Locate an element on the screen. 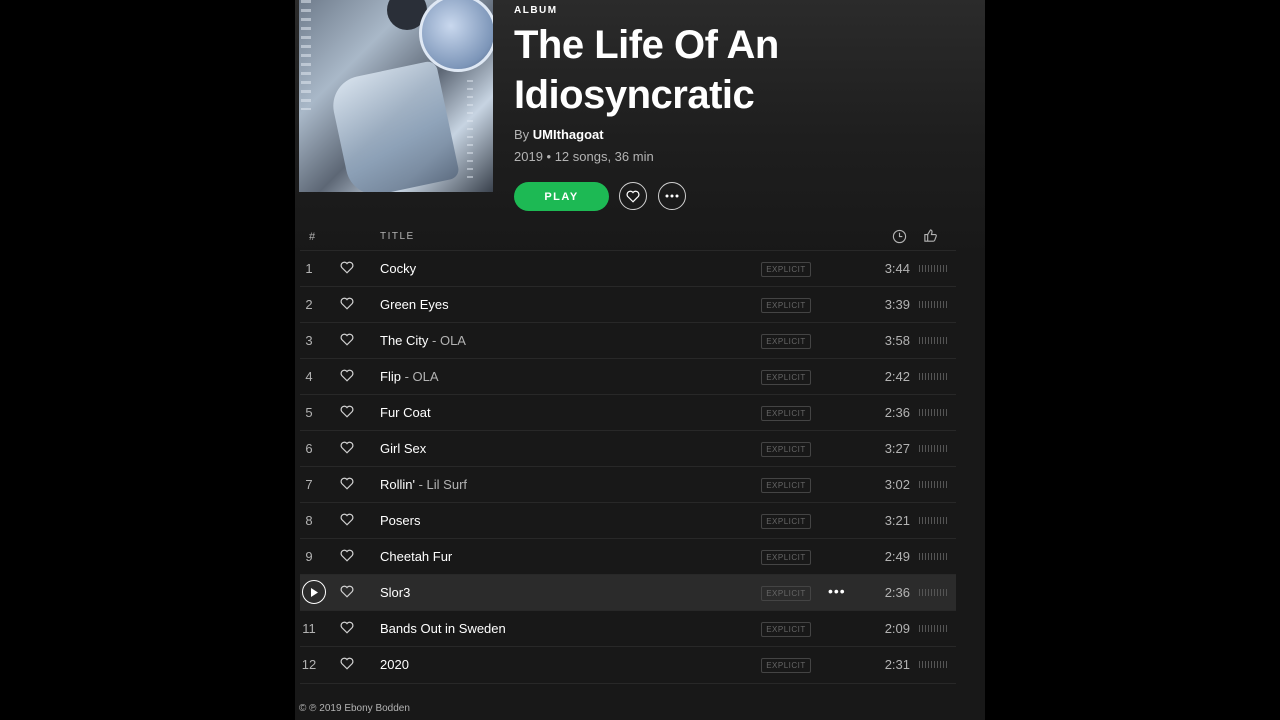  track-number: 4 is located at coordinates (309, 376).